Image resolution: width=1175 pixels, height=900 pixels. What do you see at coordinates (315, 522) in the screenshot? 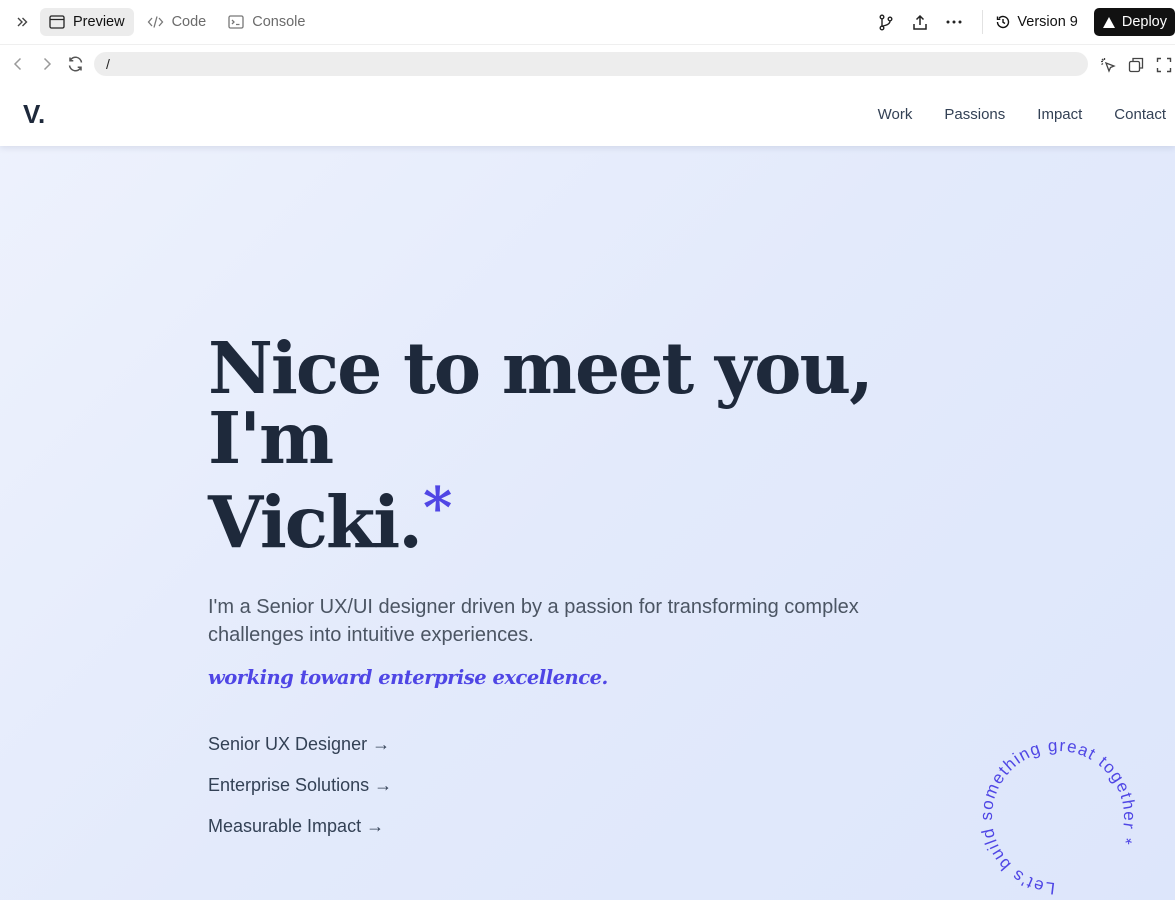
I see `hero-title-line2: Vicki.` at bounding box center [315, 522].